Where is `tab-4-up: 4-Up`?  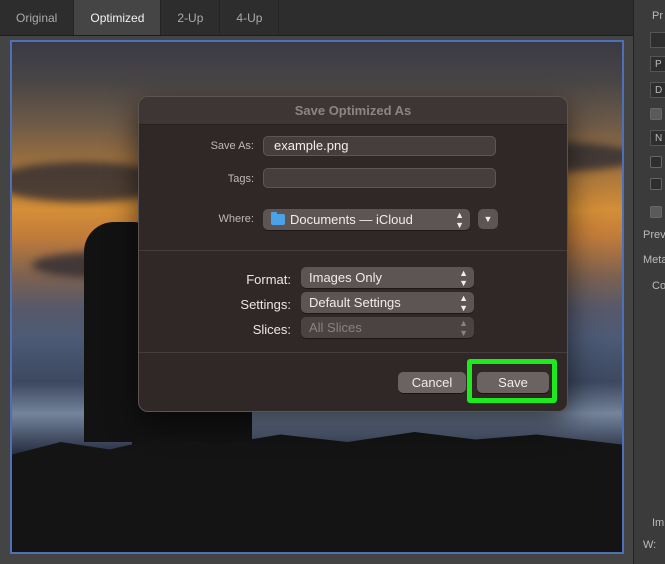 tab-4-up: 4-Up is located at coordinates (250, 17).